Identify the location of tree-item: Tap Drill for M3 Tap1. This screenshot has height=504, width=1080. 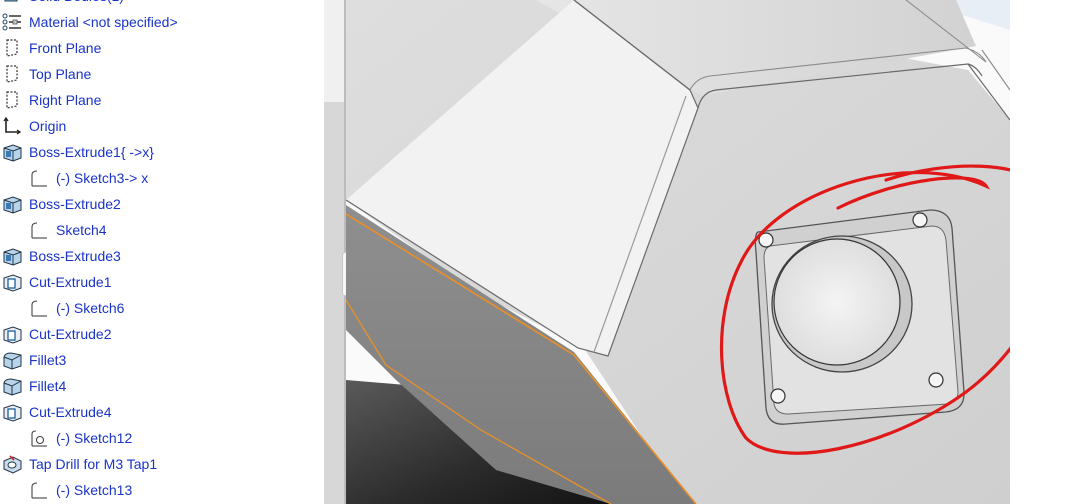
(161, 464).